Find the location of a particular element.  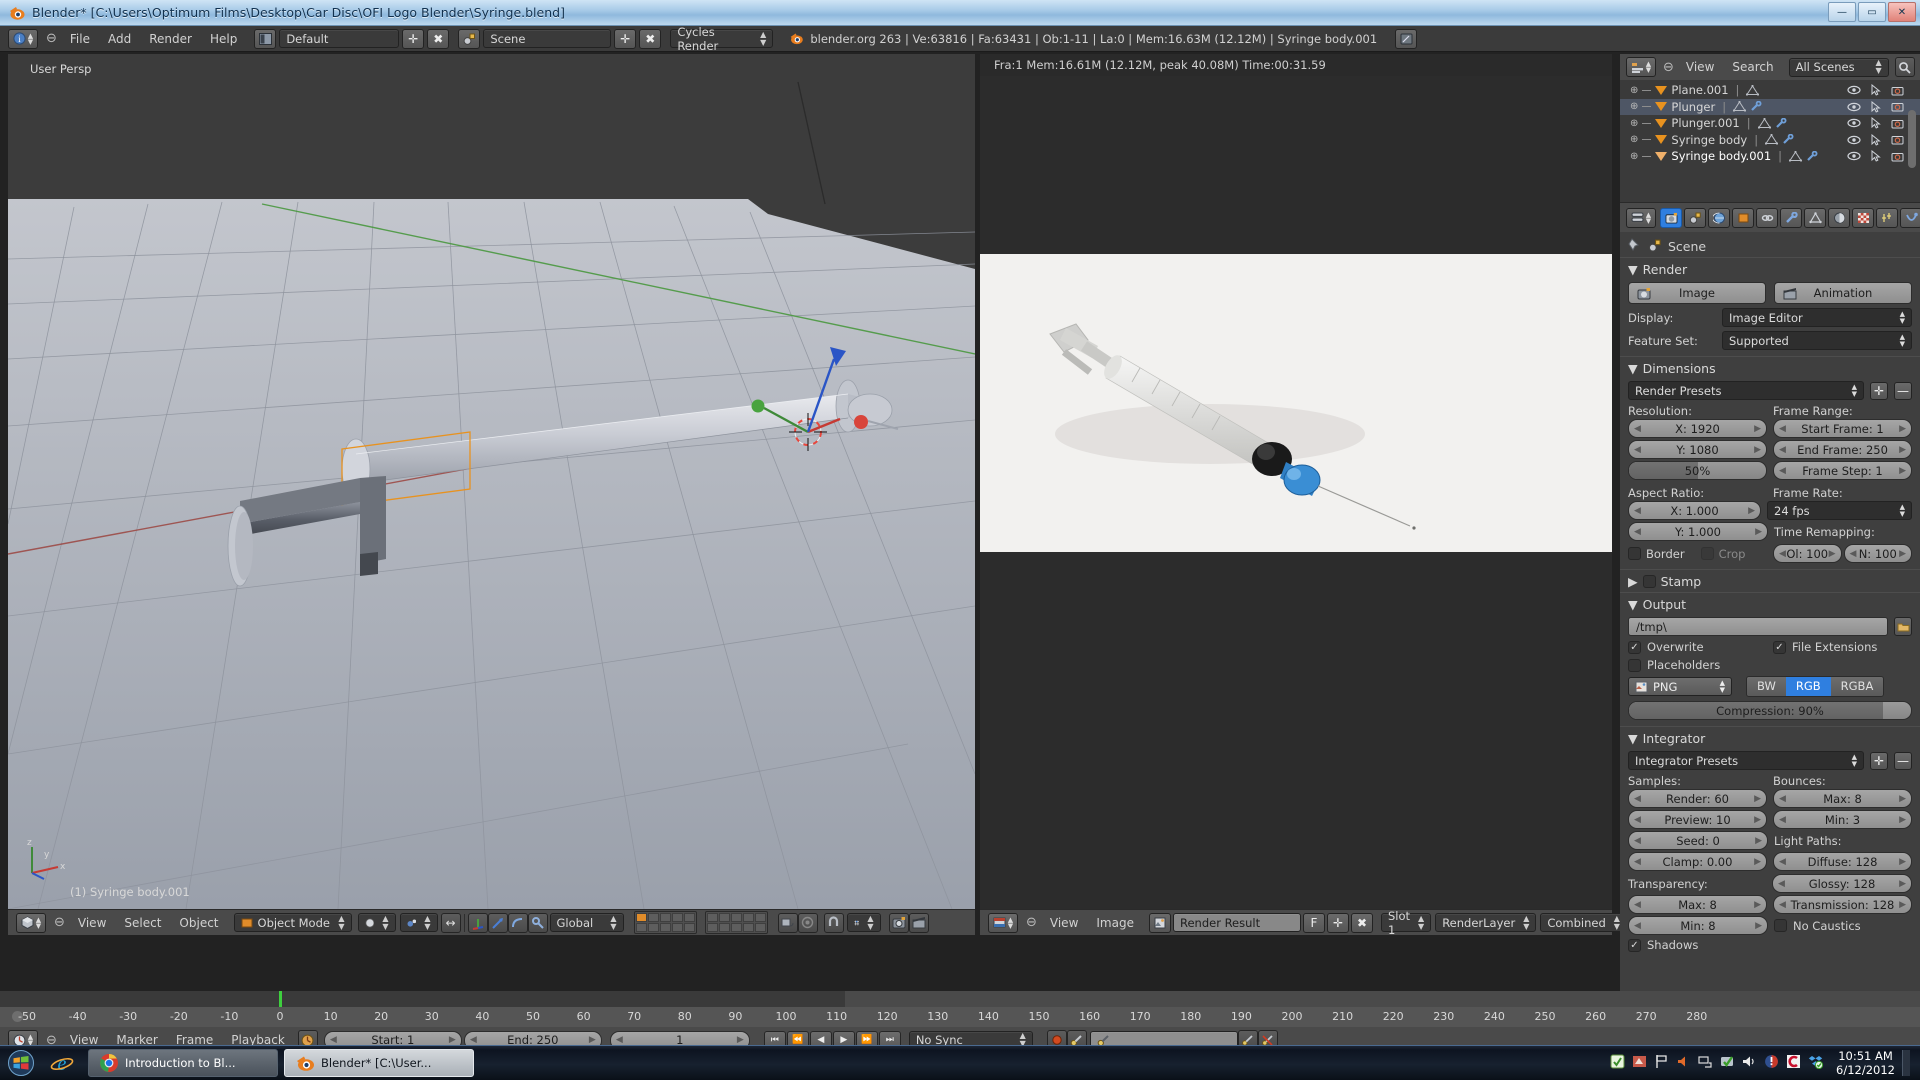

resolution-x-field: ◀ X: 1920 ▶ is located at coordinates (1697, 428).